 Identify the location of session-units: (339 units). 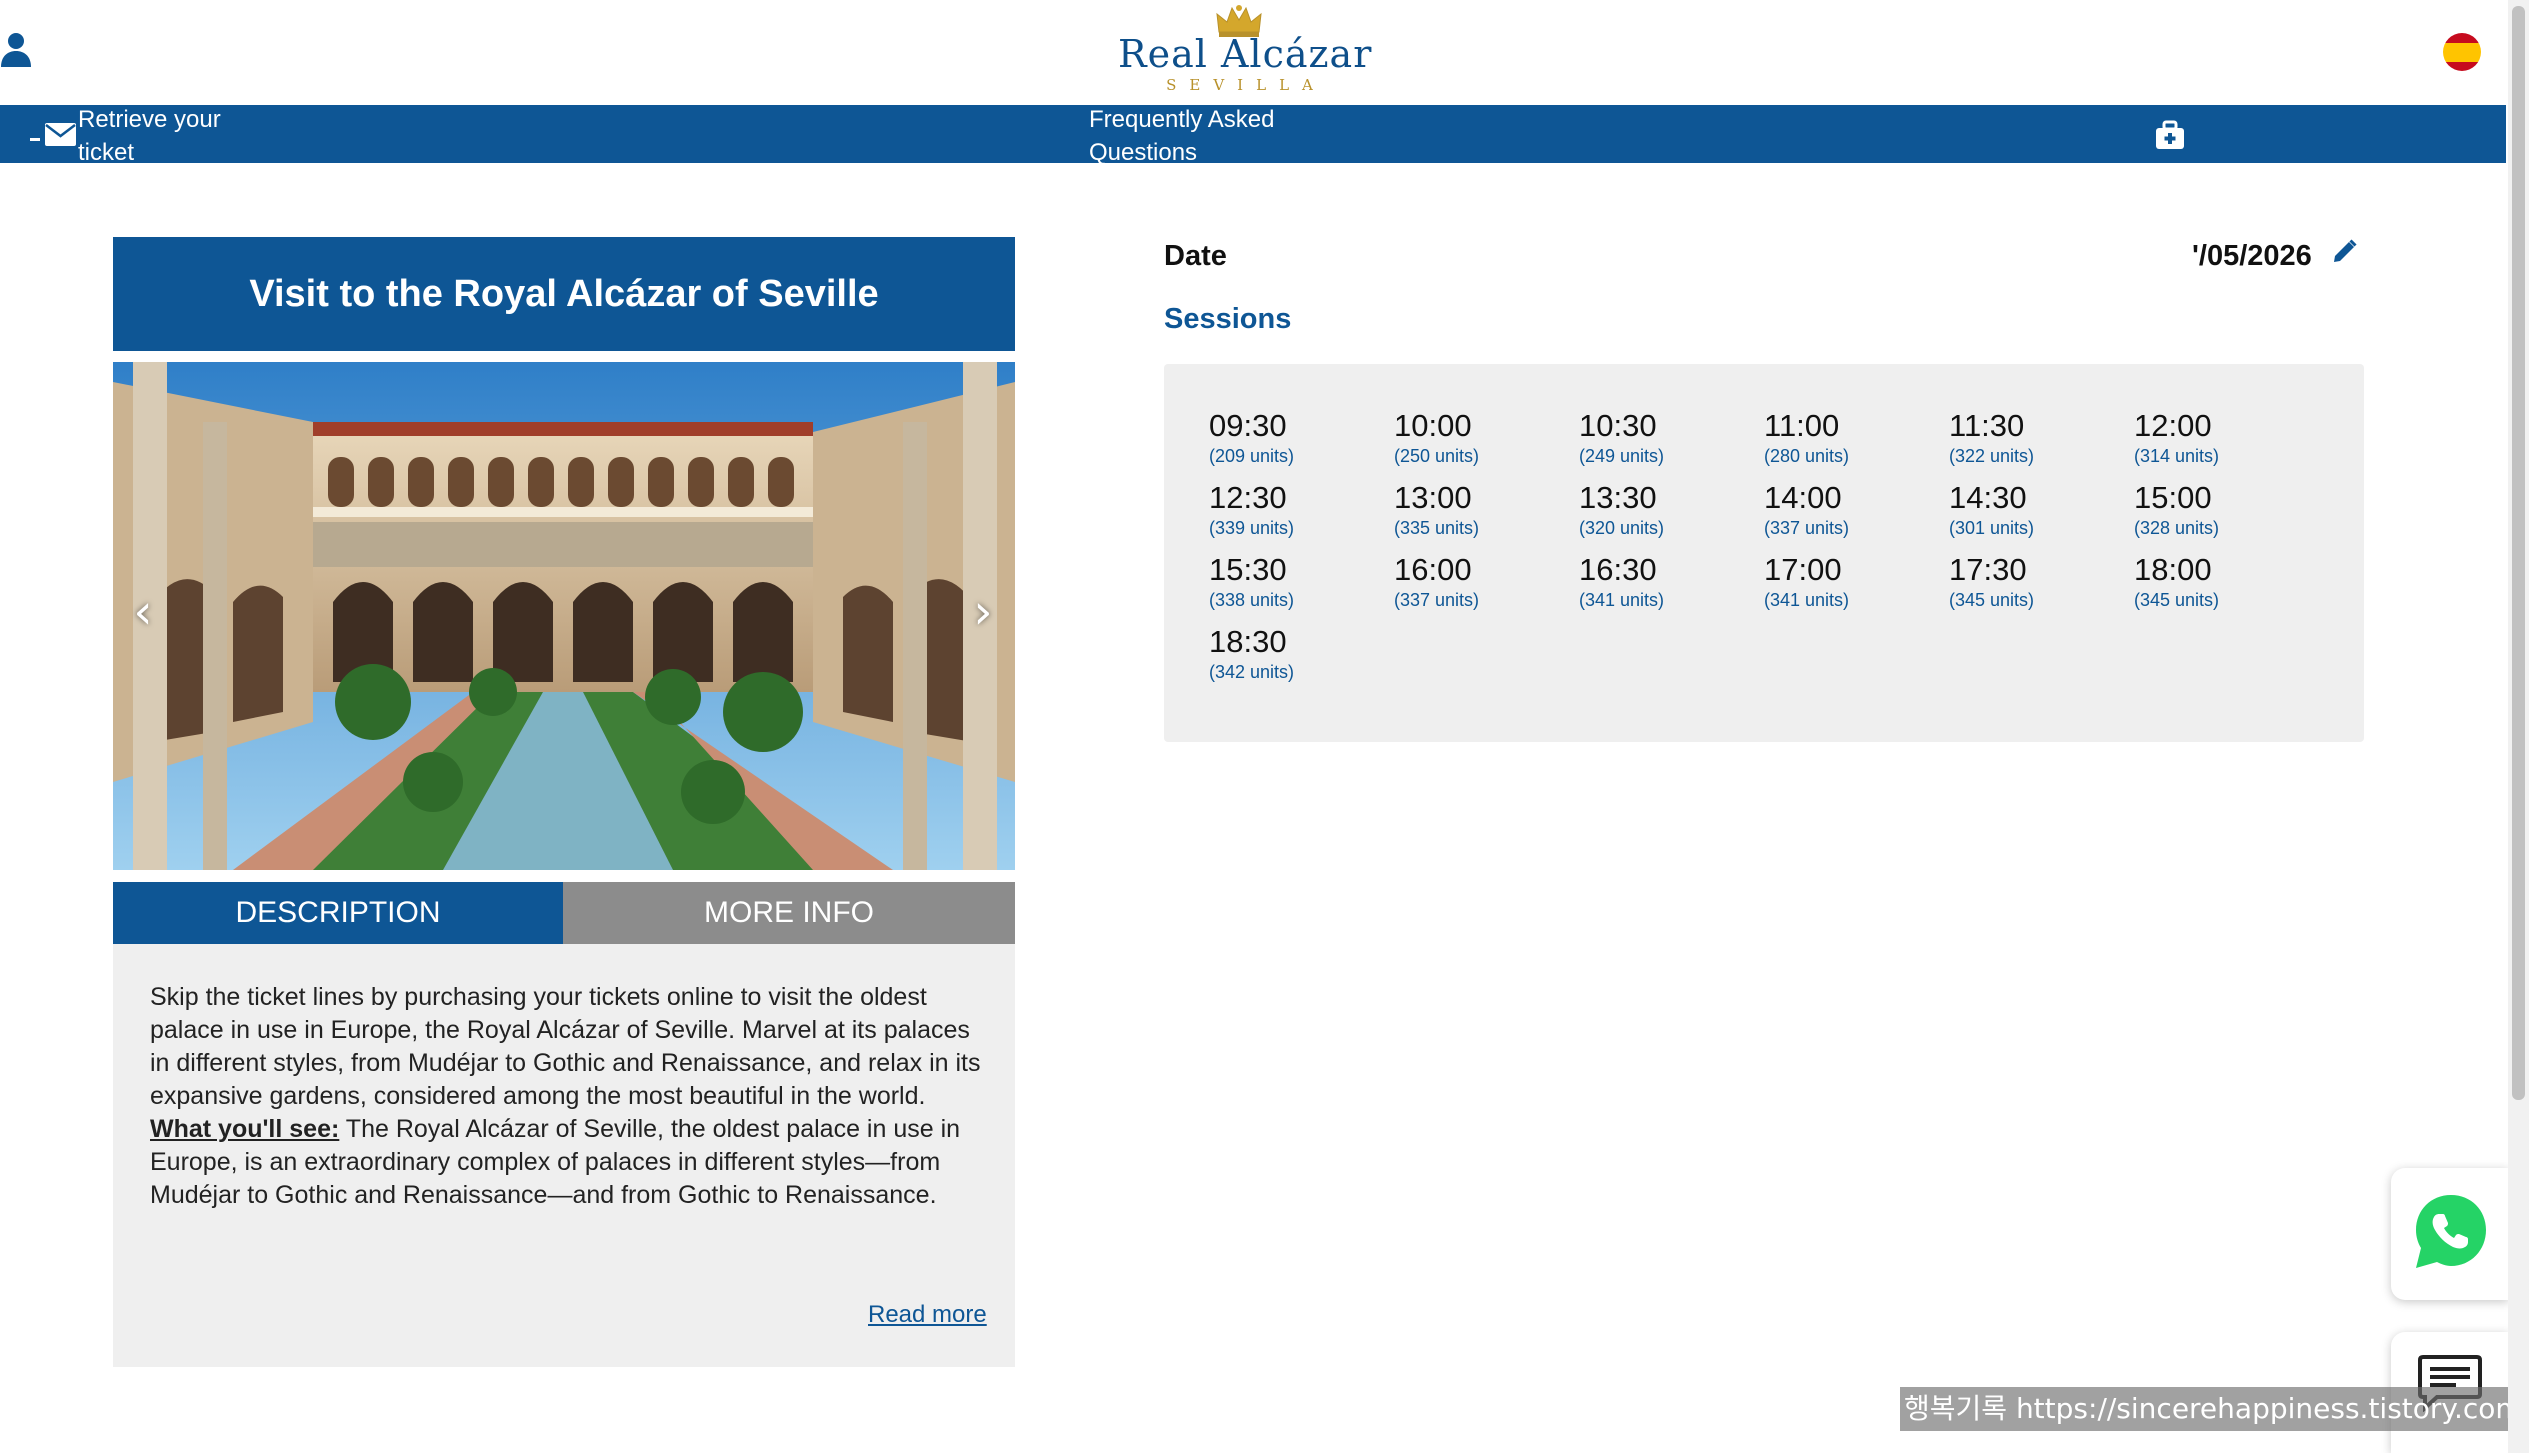
(1252, 528).